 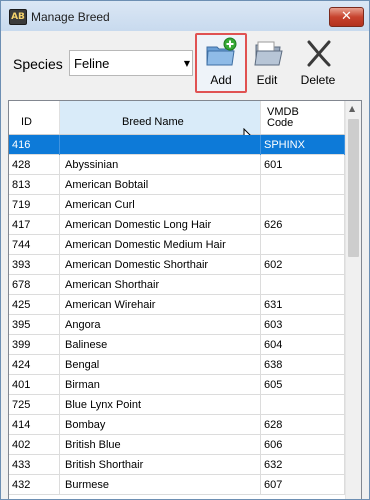 I want to click on table-row: 428 Abyssinian 601, so click(x=177, y=165).